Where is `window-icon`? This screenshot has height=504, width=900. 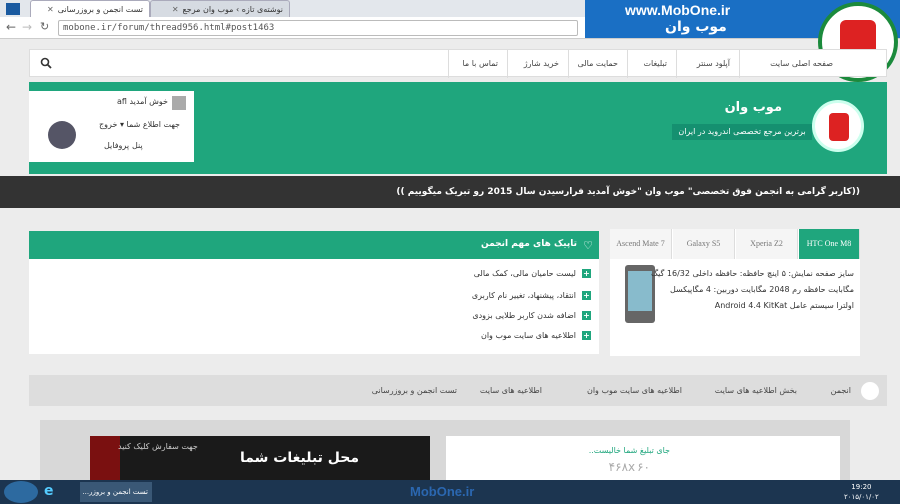 window-icon is located at coordinates (13, 9).